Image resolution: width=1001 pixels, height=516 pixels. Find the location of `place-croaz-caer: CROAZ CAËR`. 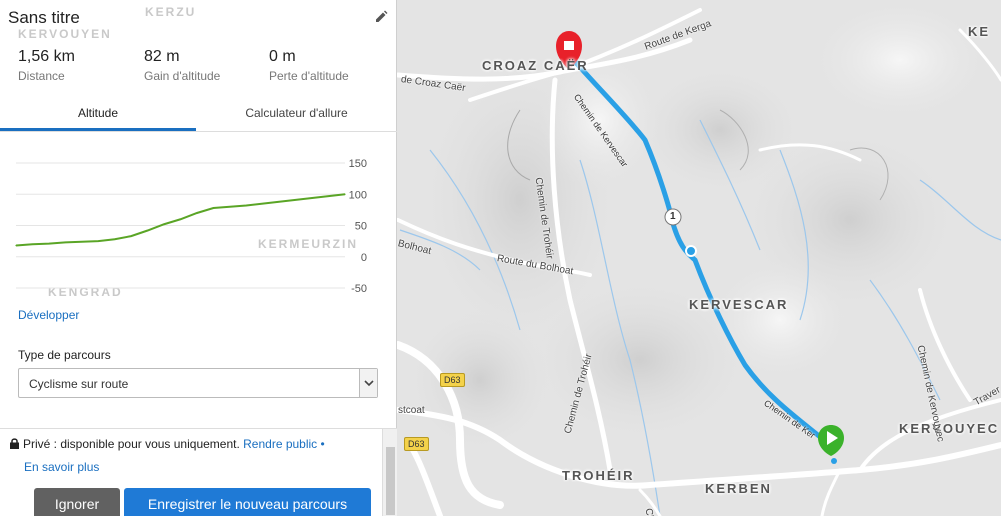

place-croaz-caer: CROAZ CAËR is located at coordinates (535, 65).